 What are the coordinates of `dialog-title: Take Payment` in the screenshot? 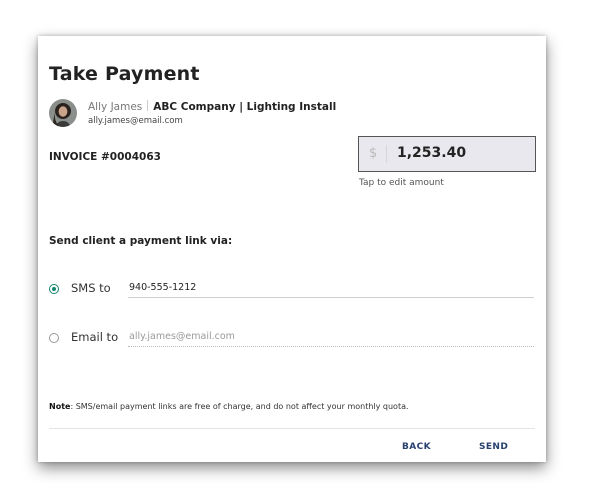 It's located at (124, 74).